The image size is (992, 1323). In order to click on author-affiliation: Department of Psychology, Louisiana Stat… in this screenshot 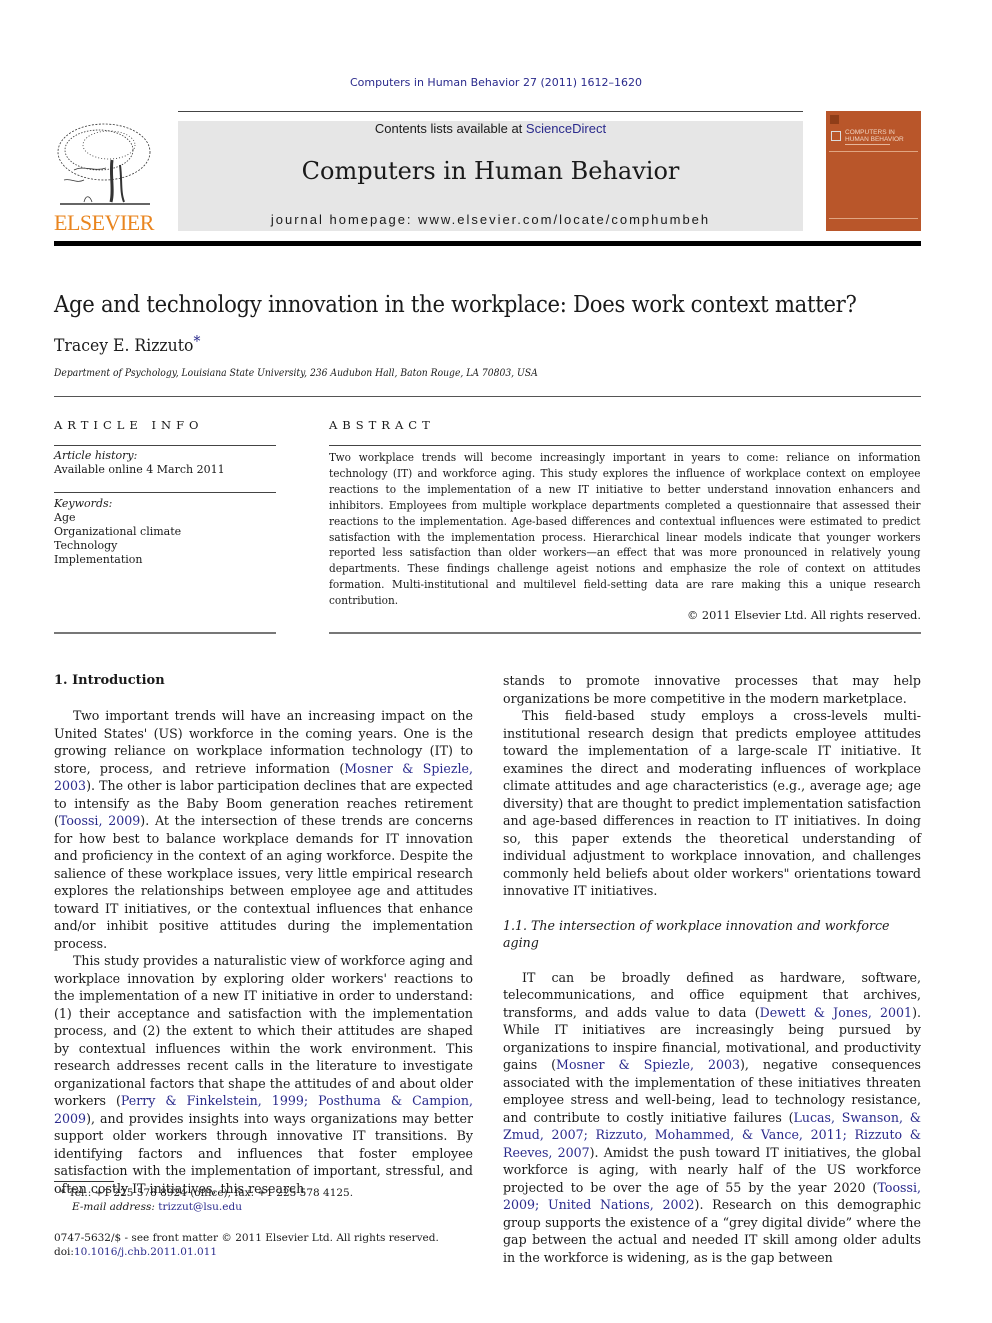, I will do `click(296, 373)`.